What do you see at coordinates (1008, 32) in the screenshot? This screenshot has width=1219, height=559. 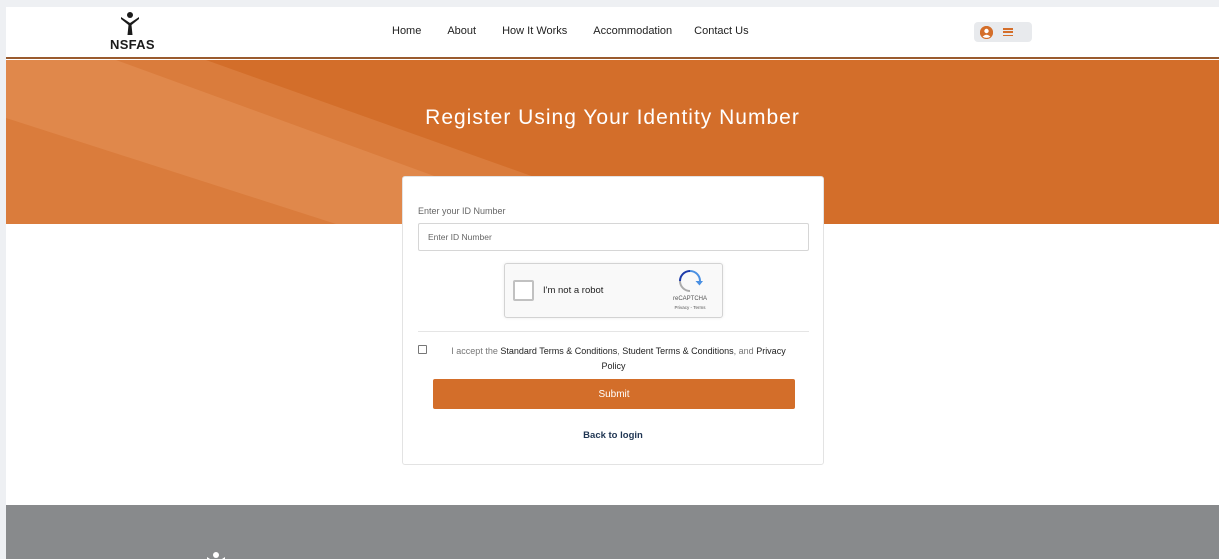 I see `hamburger-menu-icon` at bounding box center [1008, 32].